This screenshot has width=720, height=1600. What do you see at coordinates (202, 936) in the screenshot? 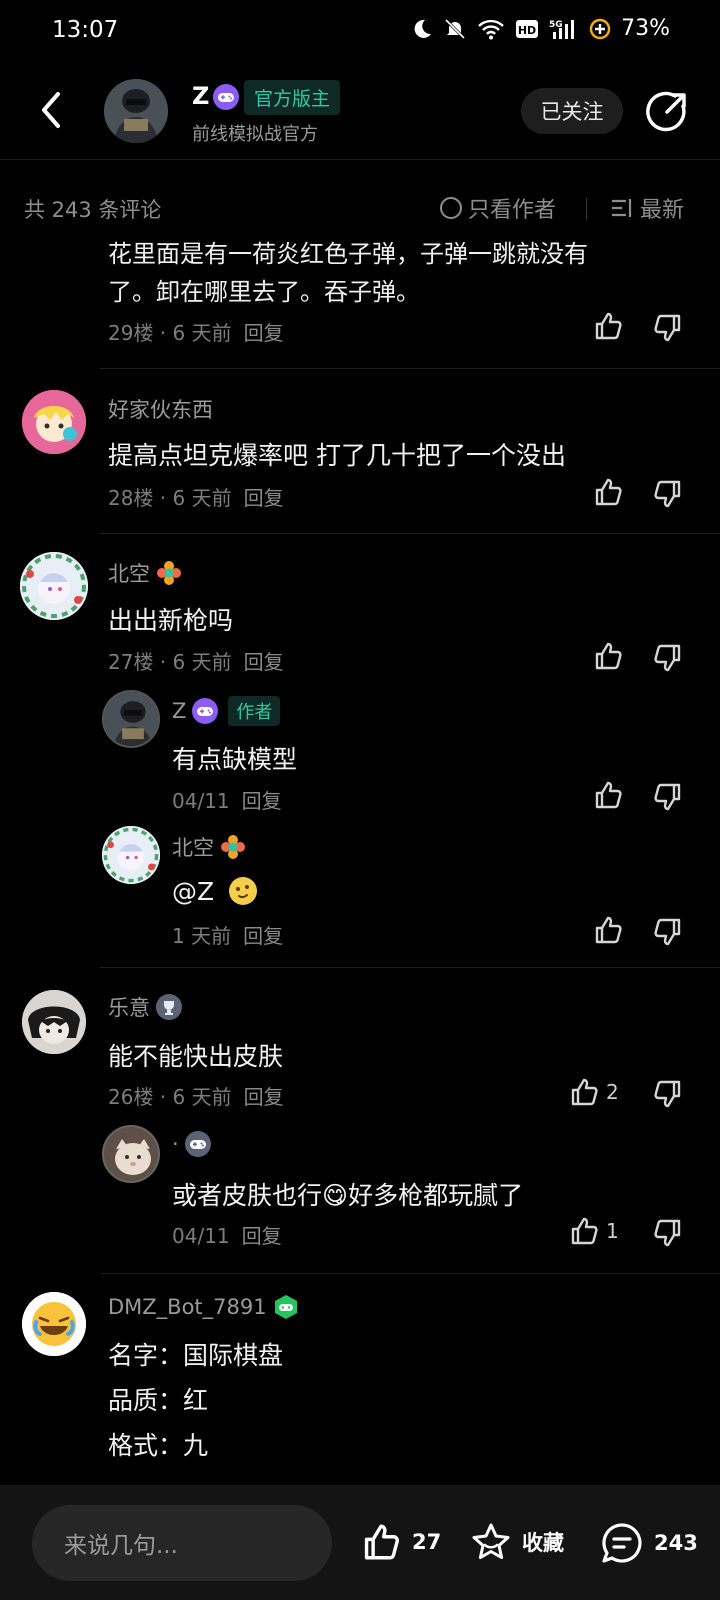
I see `reply-date: 1 天前` at bounding box center [202, 936].